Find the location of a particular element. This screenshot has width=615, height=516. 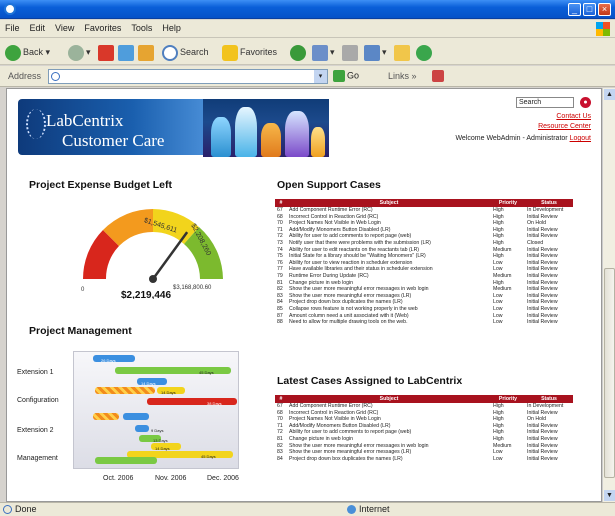

folder-button is located at coordinates (403, 52).